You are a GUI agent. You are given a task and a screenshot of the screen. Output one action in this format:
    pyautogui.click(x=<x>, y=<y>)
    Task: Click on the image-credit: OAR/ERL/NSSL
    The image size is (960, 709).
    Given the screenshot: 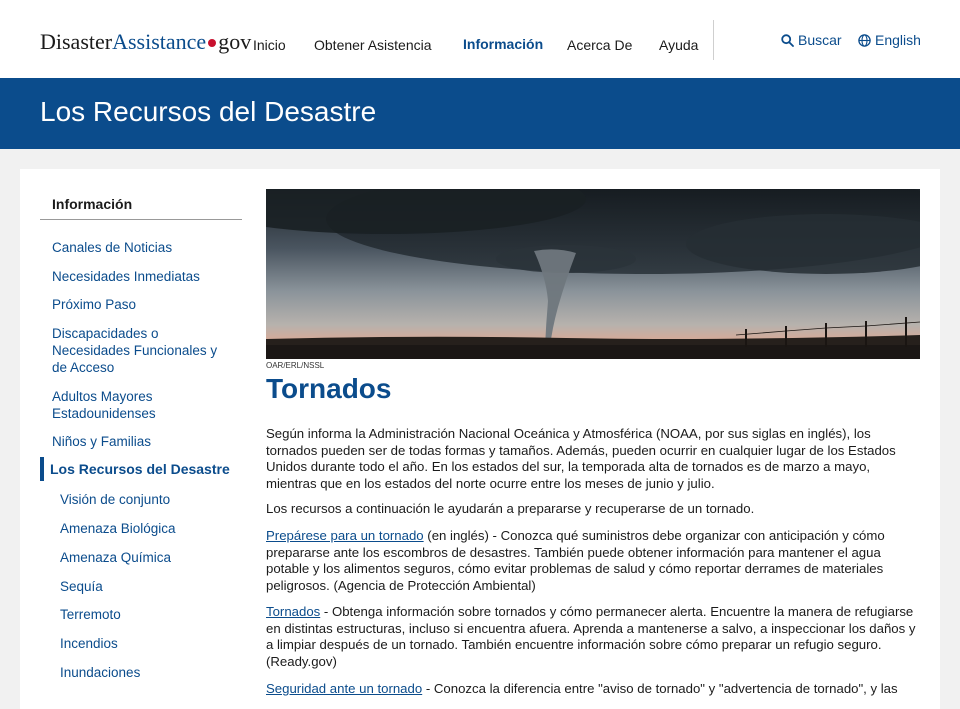 What is the action you would take?
    pyautogui.click(x=295, y=365)
    